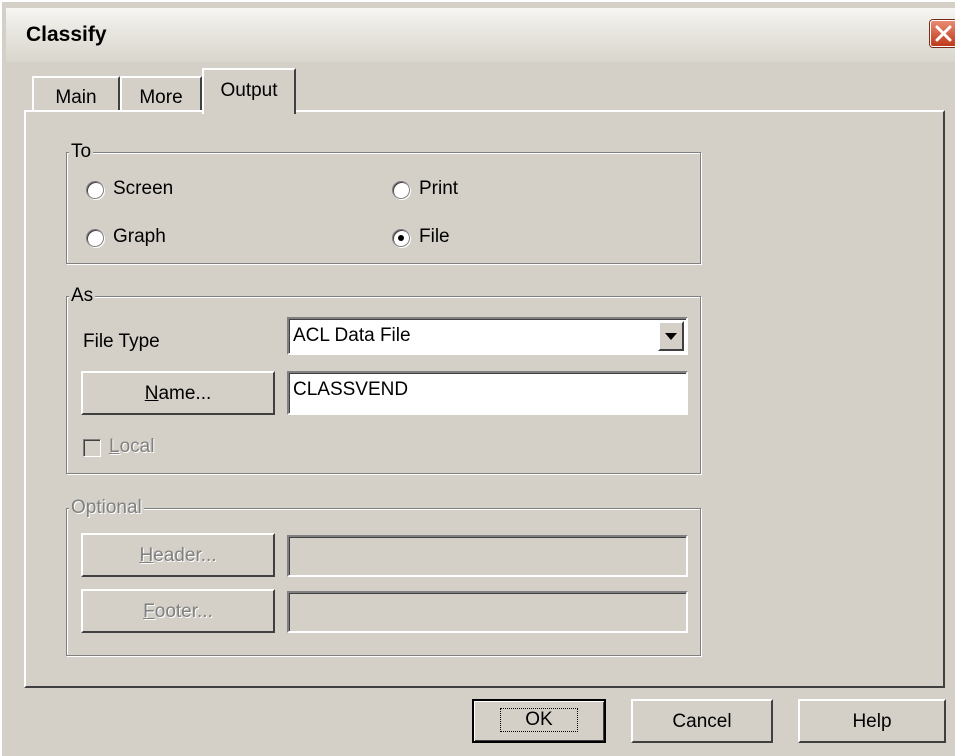 The image size is (955, 756). I want to click on file-type-value: ACL Data File, so click(352, 335).